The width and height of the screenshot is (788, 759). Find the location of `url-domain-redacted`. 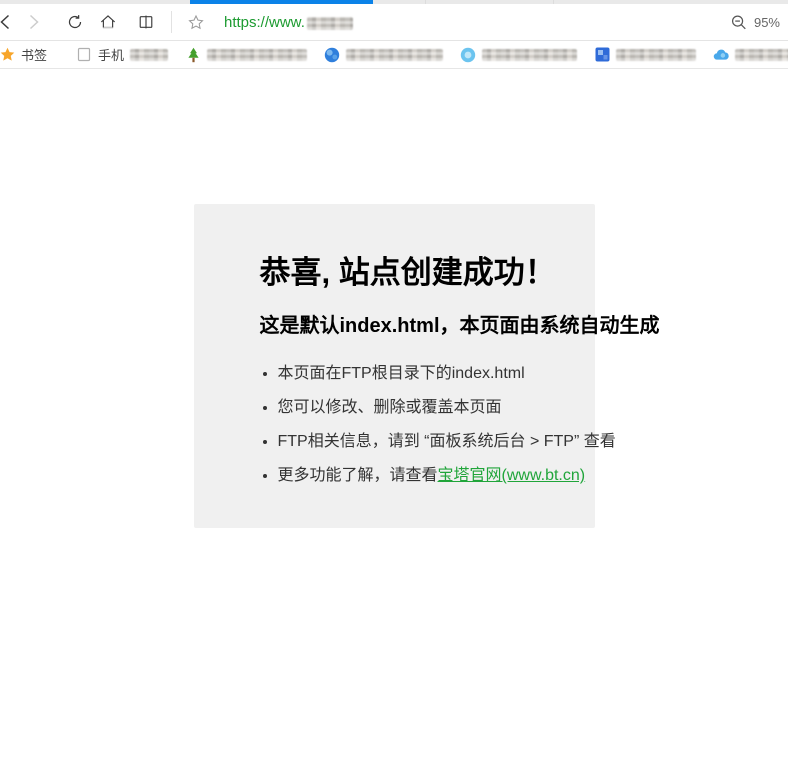

url-domain-redacted is located at coordinates (329, 23).